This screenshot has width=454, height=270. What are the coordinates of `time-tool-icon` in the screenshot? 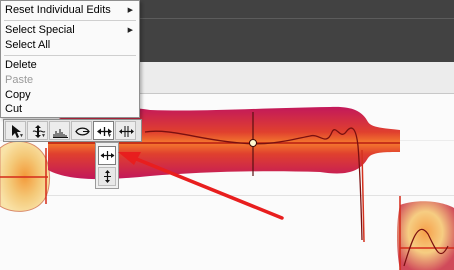 It's located at (107, 155).